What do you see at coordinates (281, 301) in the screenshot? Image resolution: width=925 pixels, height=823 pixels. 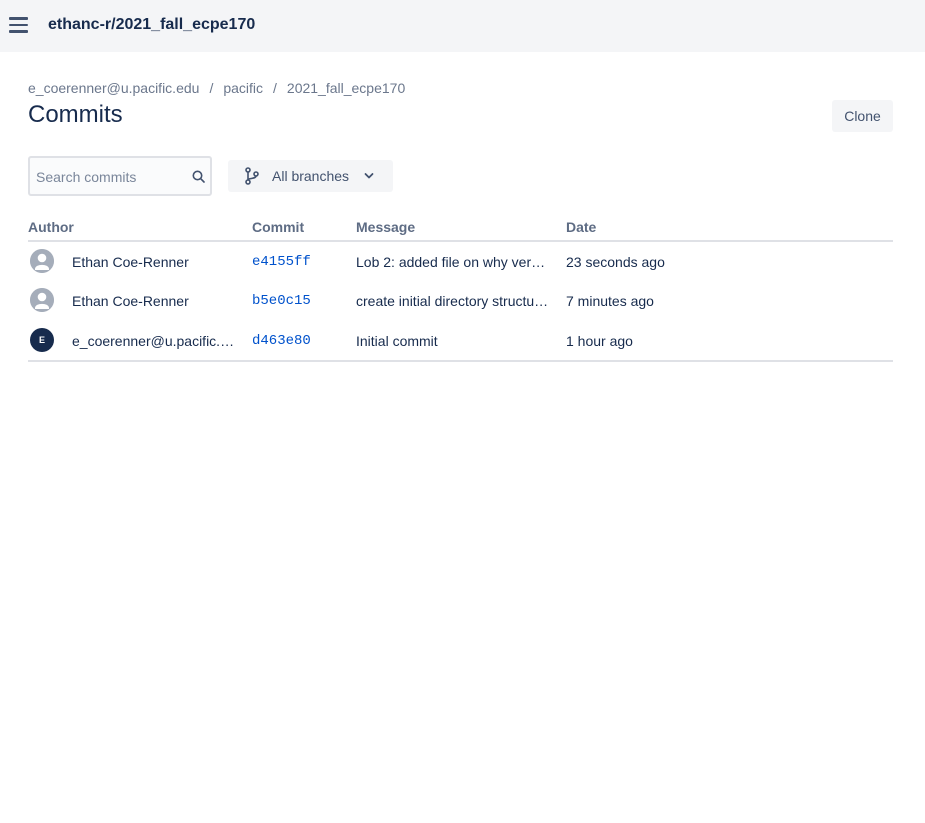 I see `commit-hash-link: b5e0c15` at bounding box center [281, 301].